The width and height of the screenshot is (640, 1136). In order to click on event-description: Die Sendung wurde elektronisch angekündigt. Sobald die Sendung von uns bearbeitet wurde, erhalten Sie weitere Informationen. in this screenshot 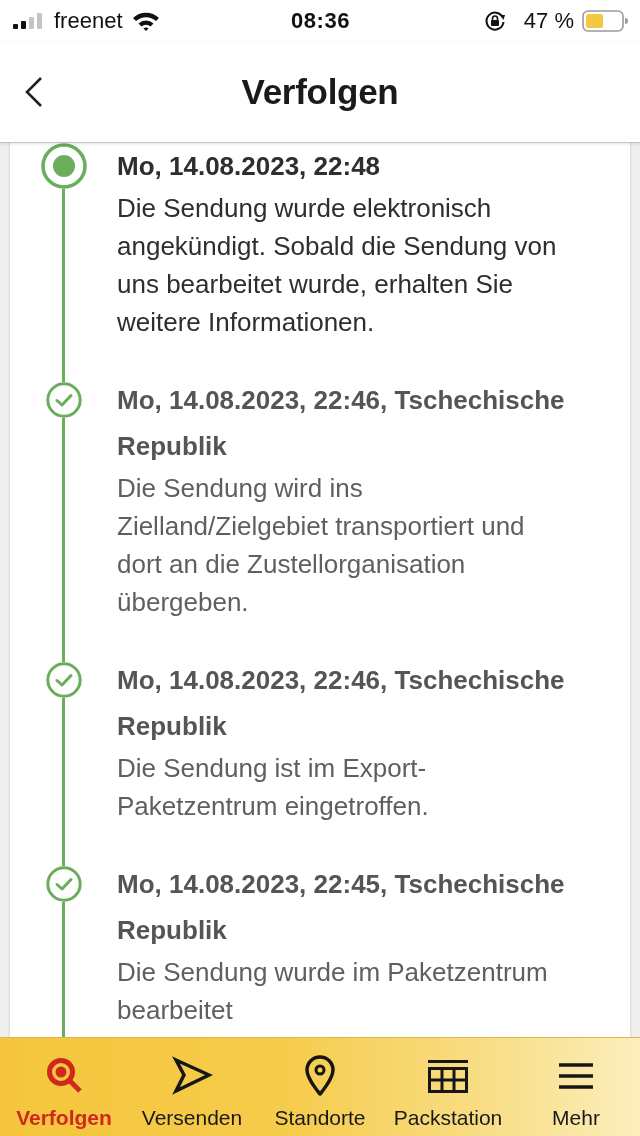, I will do `click(337, 265)`.